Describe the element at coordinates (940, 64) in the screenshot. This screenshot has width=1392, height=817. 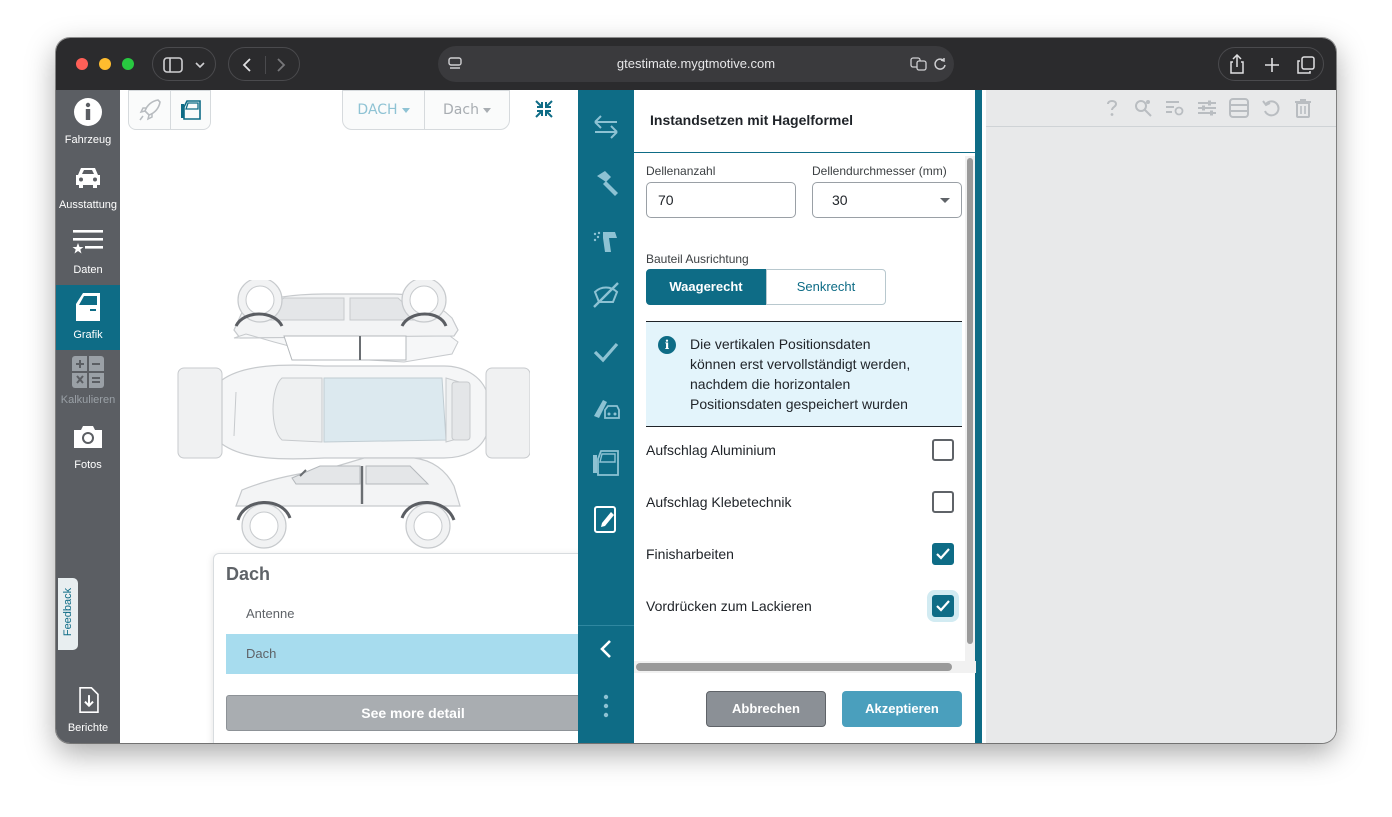
I see `reload-icon` at that location.